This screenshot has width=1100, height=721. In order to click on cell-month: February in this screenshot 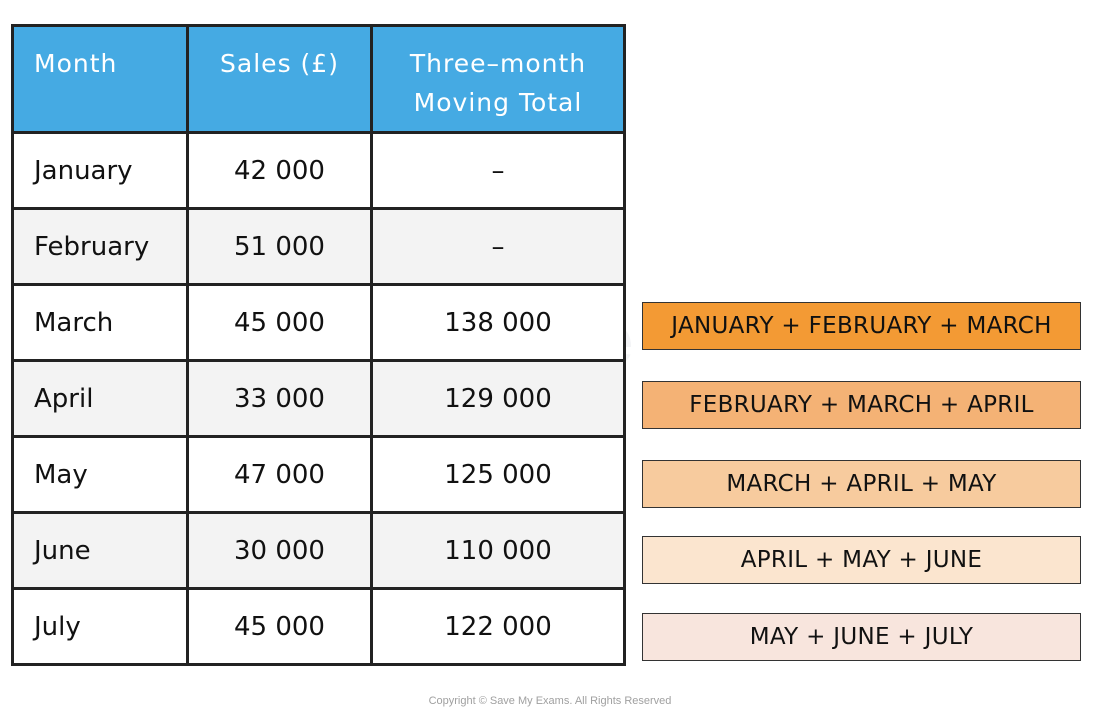, I will do `click(100, 246)`.